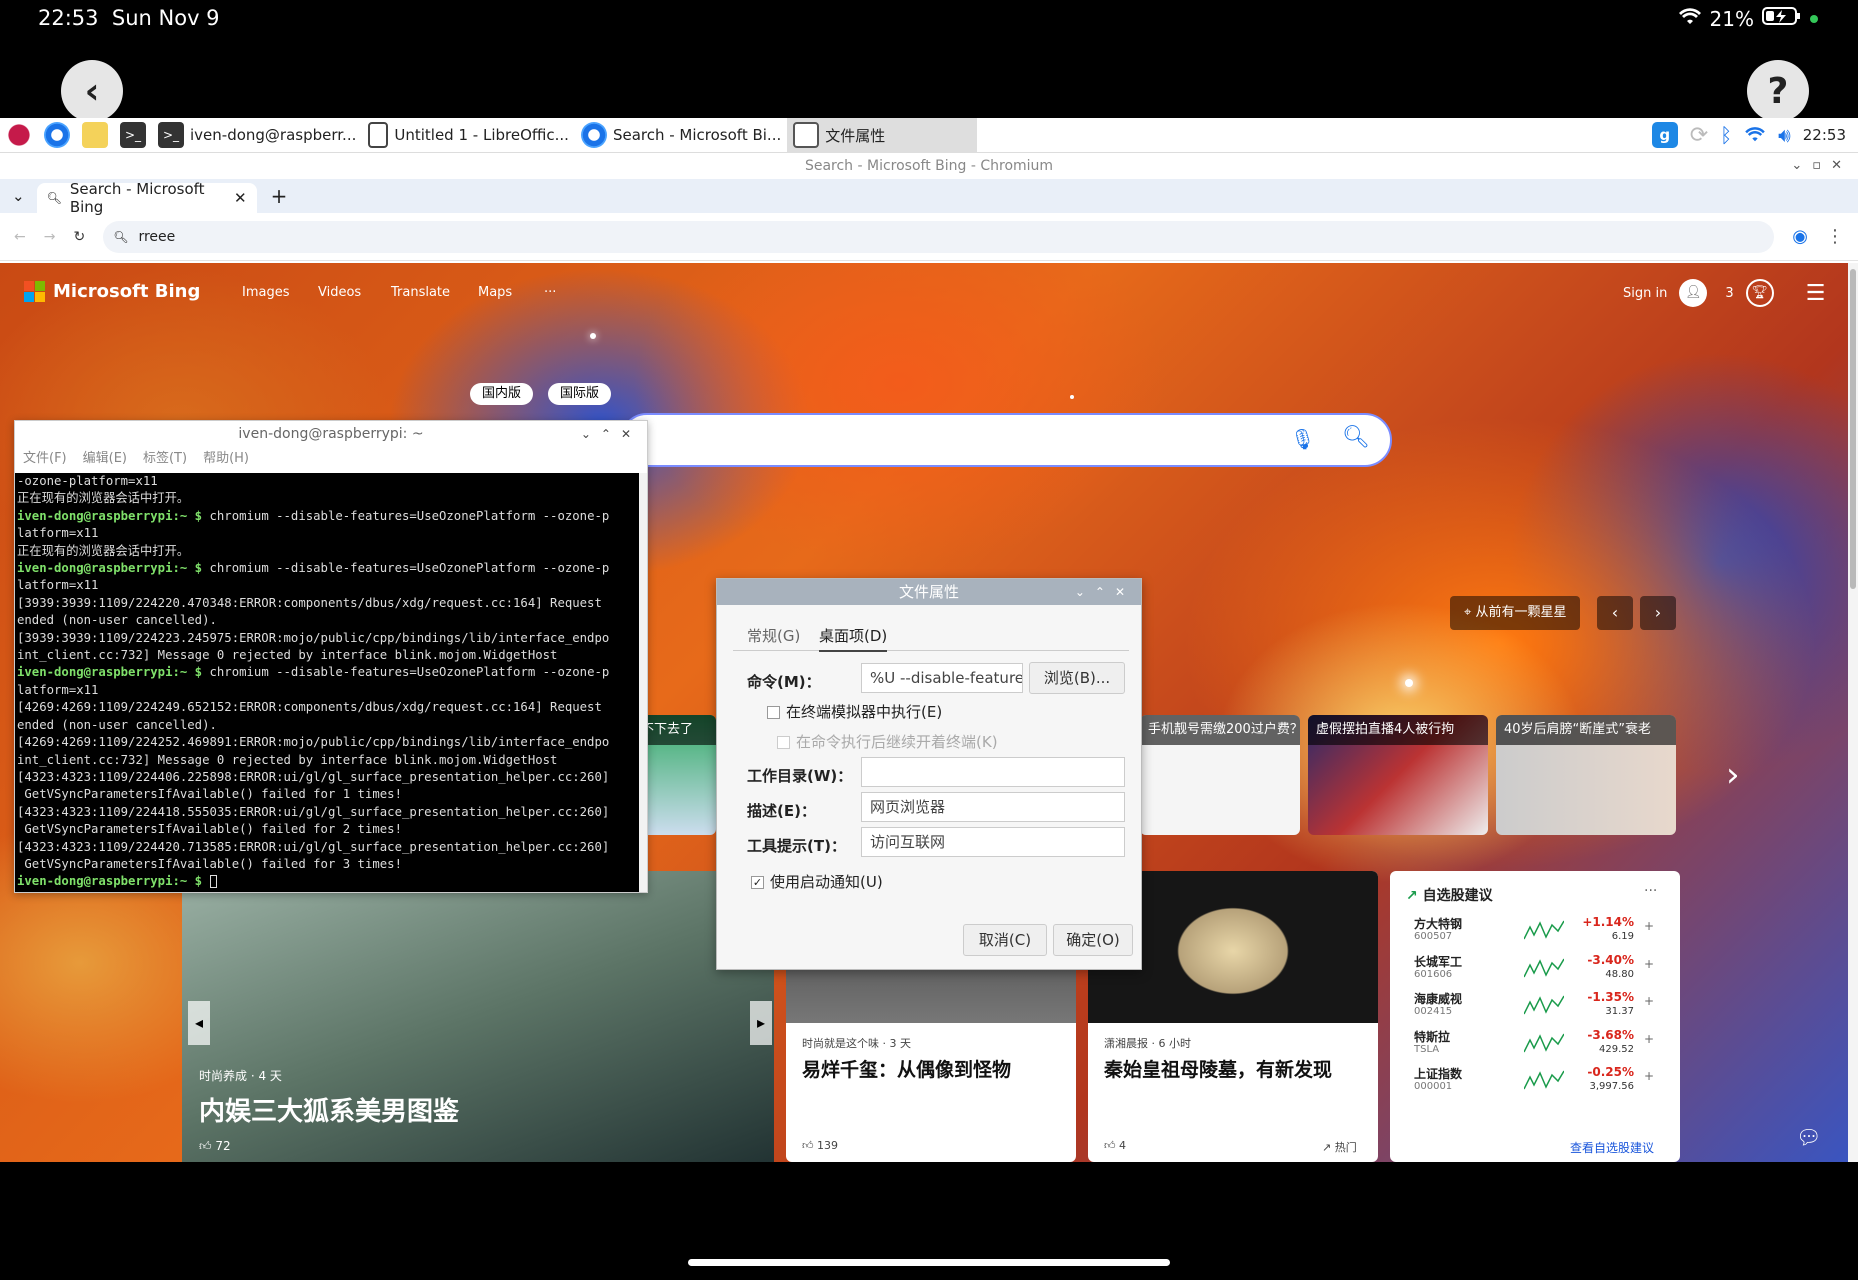  I want to click on home-indicator, so click(929, 1262).